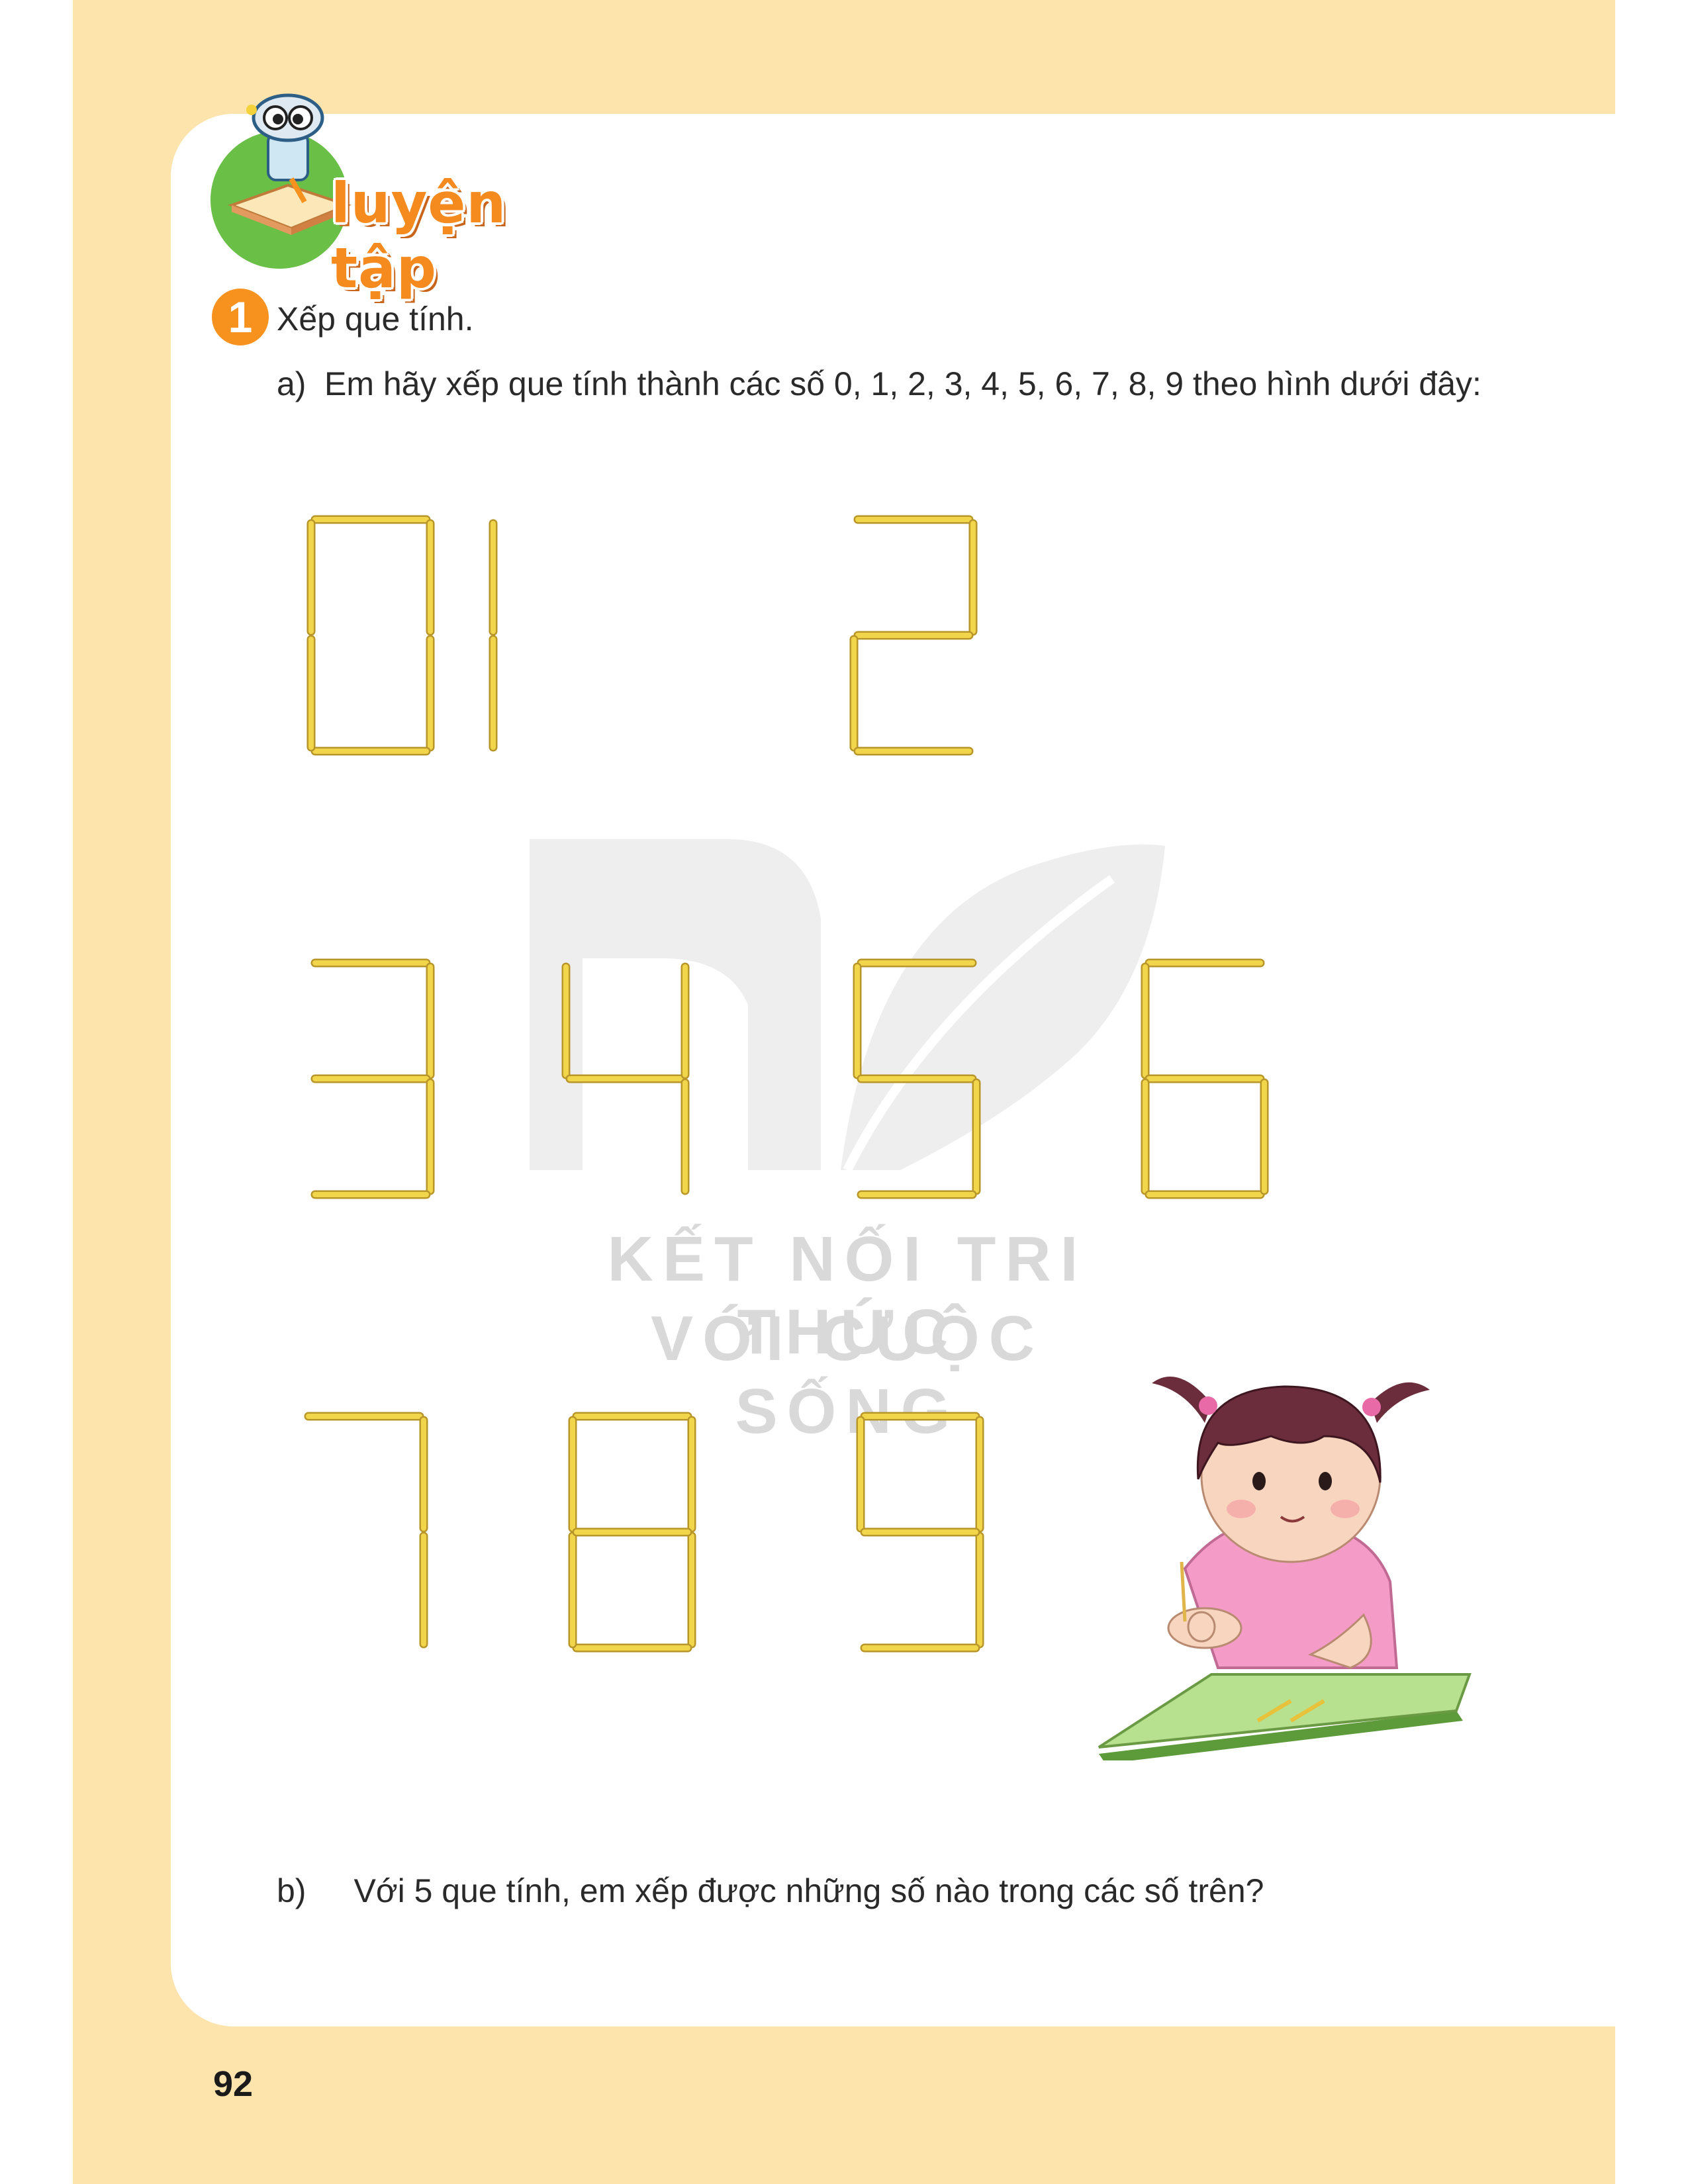 The height and width of the screenshot is (2184, 1688). What do you see at coordinates (233, 2084) in the screenshot?
I see `page-number: 92` at bounding box center [233, 2084].